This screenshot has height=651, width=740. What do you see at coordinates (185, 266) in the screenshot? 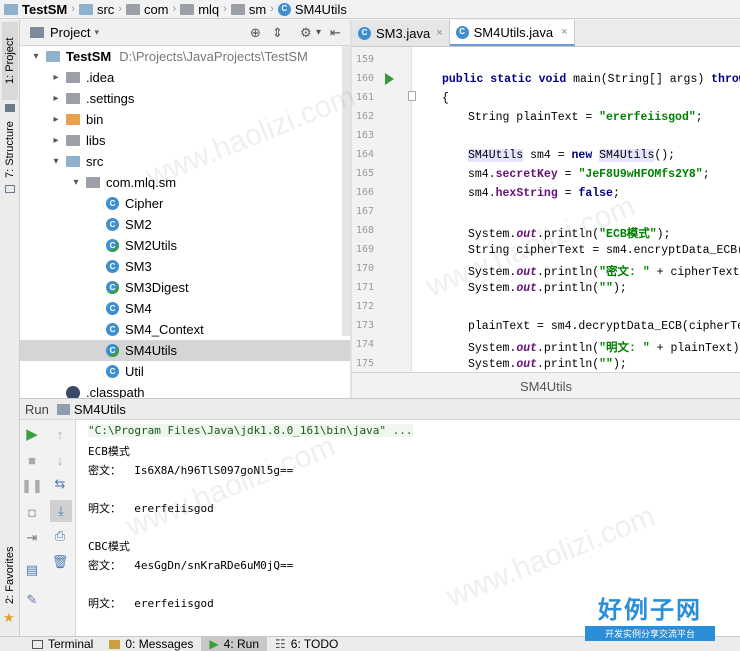
I see `tree-item: C SM3` at bounding box center [185, 266].